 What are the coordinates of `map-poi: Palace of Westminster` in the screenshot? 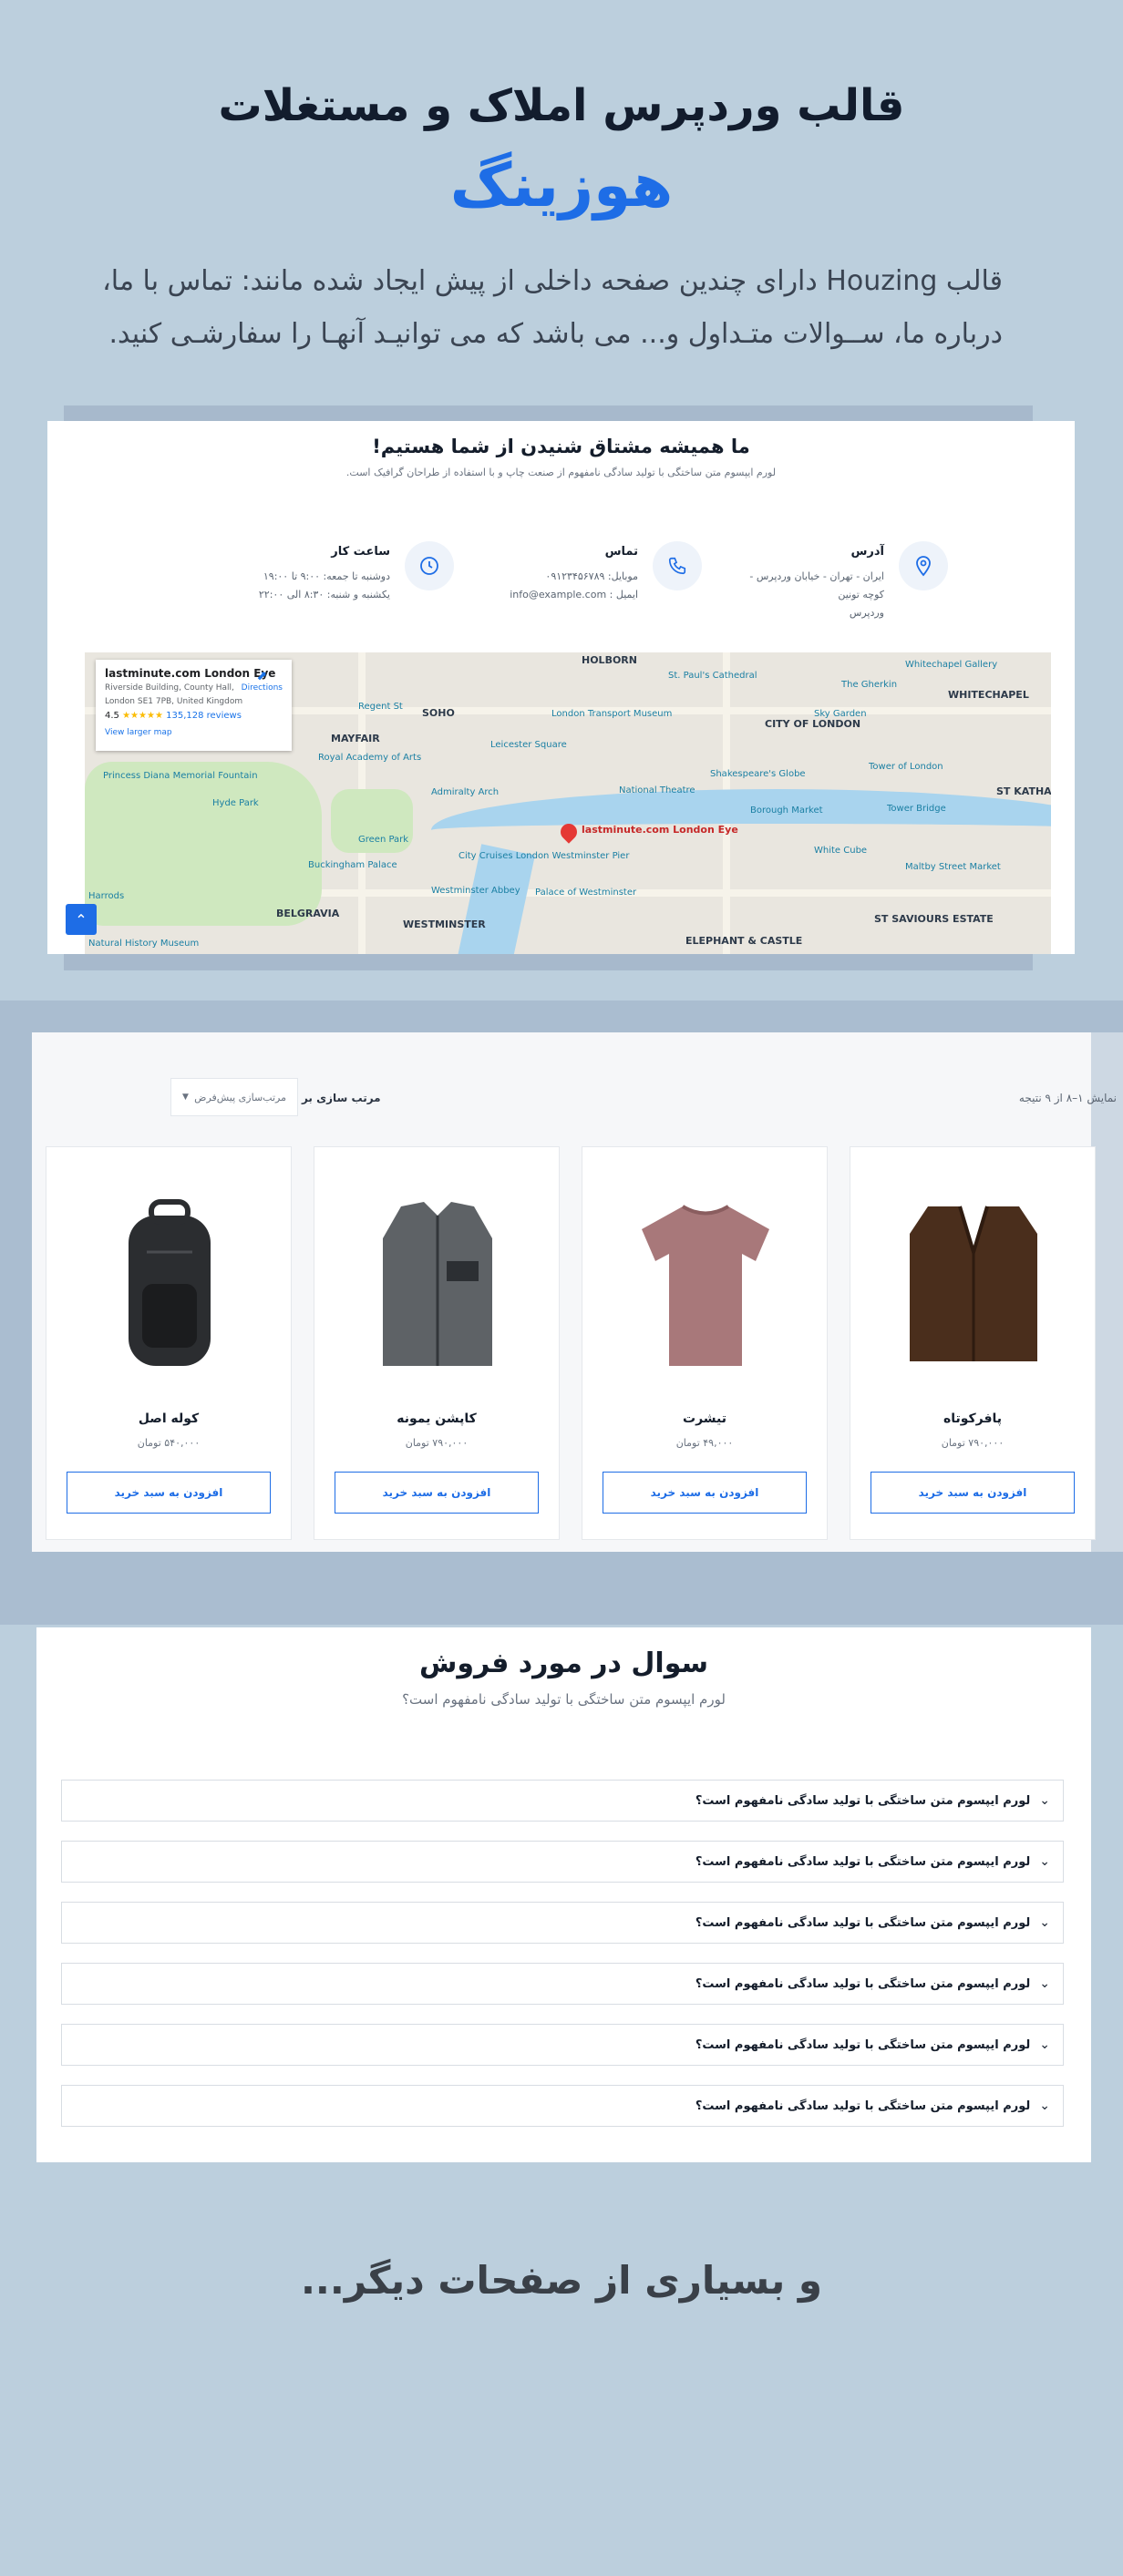 It's located at (585, 893).